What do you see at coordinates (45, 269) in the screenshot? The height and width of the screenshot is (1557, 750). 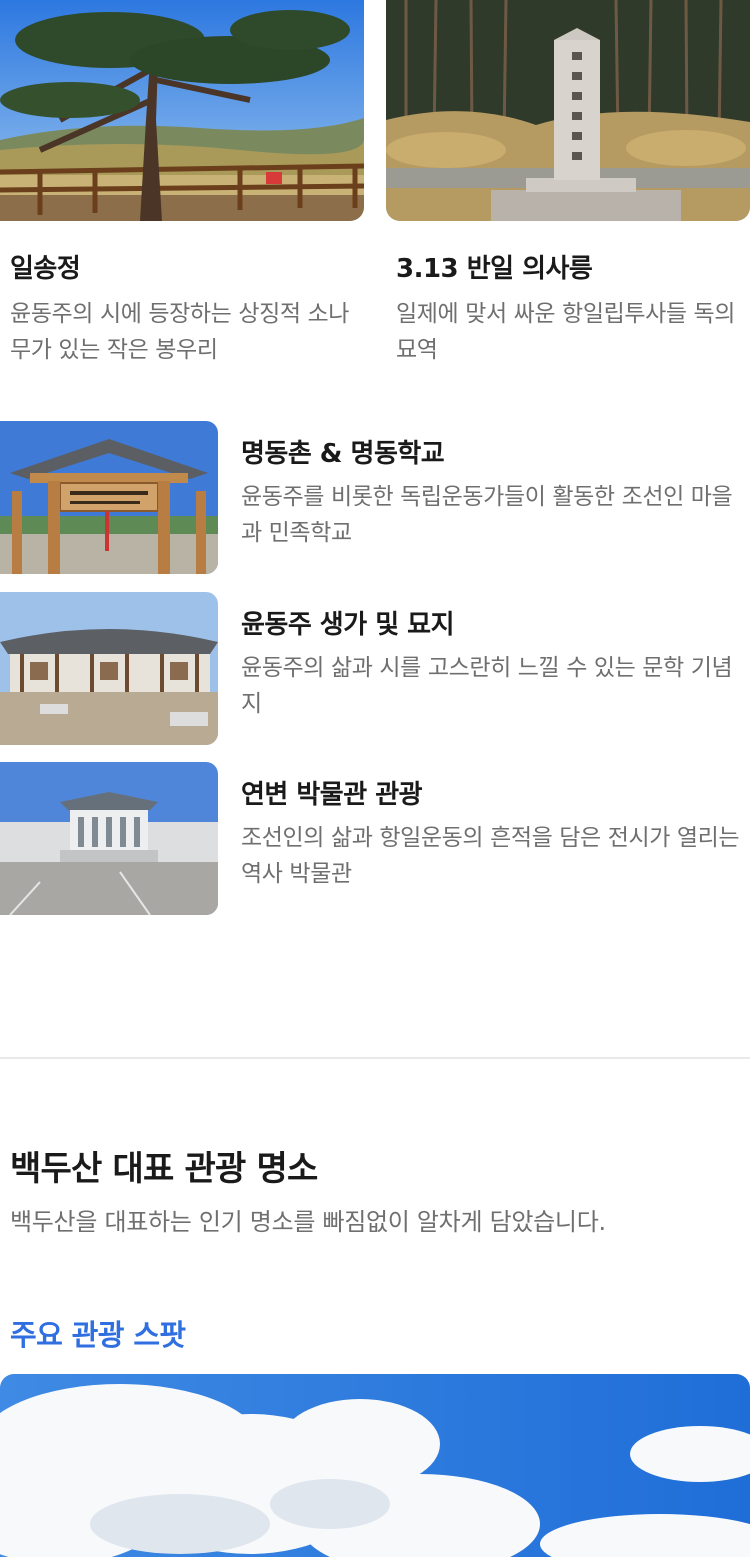 I see `card-title: 일송정` at bounding box center [45, 269].